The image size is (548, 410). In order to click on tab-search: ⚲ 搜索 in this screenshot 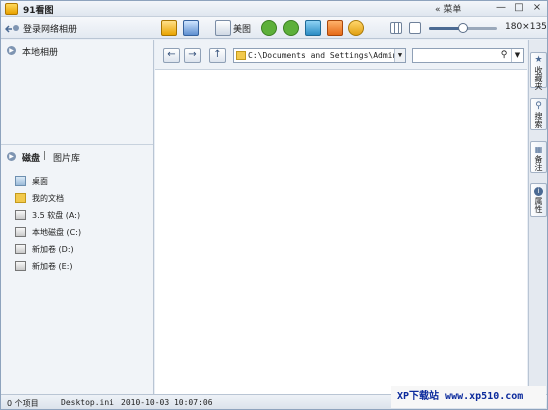, I will do `click(538, 114)`.